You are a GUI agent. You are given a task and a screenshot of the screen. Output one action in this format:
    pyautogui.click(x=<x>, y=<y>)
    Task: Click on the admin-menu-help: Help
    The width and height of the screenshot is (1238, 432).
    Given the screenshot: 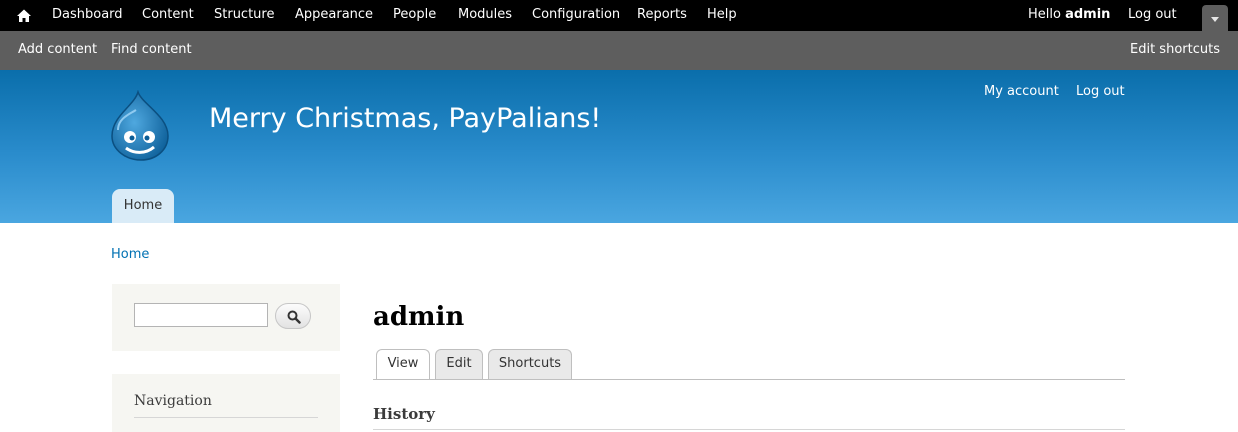 What is the action you would take?
    pyautogui.click(x=722, y=14)
    